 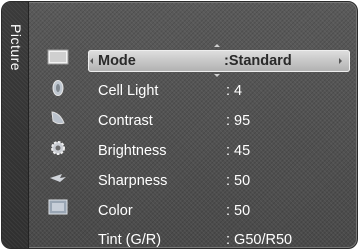 What do you see at coordinates (234, 91) in the screenshot?
I see `menu-item-value: : 4` at bounding box center [234, 91].